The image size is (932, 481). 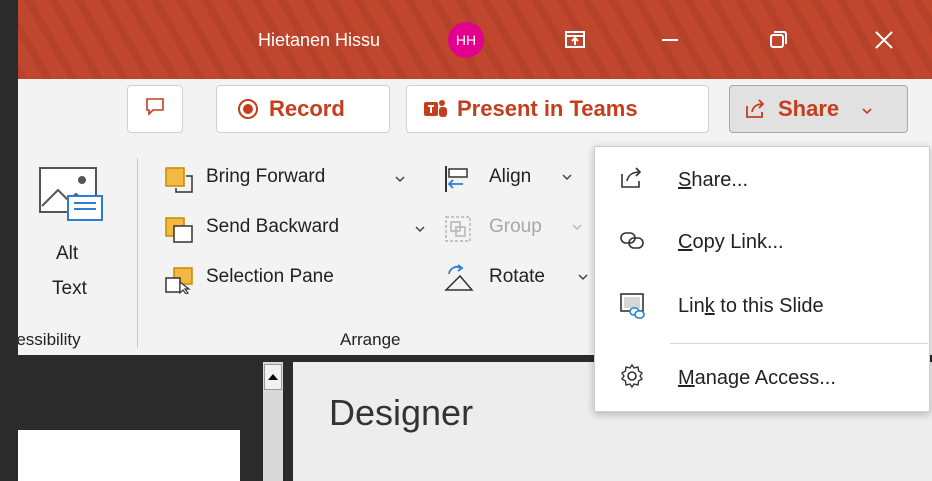 I want to click on menu-item-link-to-slide: Link to this Slide, so click(x=762, y=306).